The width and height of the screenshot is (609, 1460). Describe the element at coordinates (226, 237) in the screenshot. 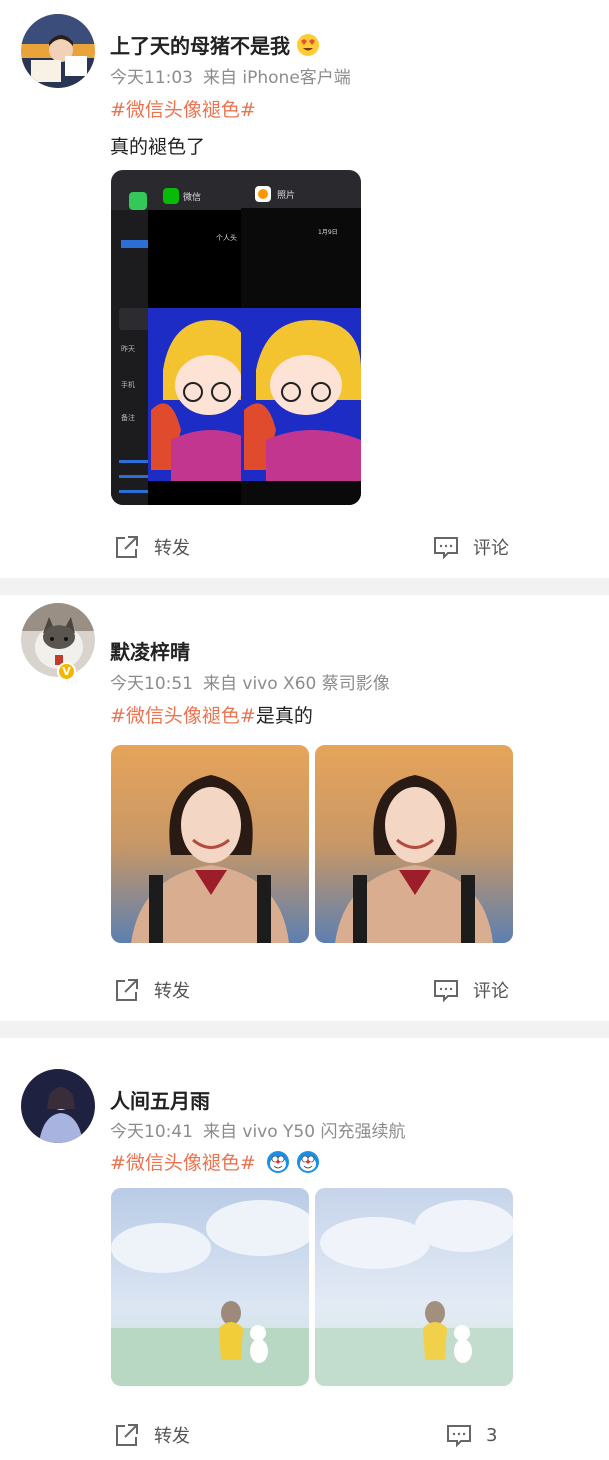

I see `contact-title: 个人头` at that location.